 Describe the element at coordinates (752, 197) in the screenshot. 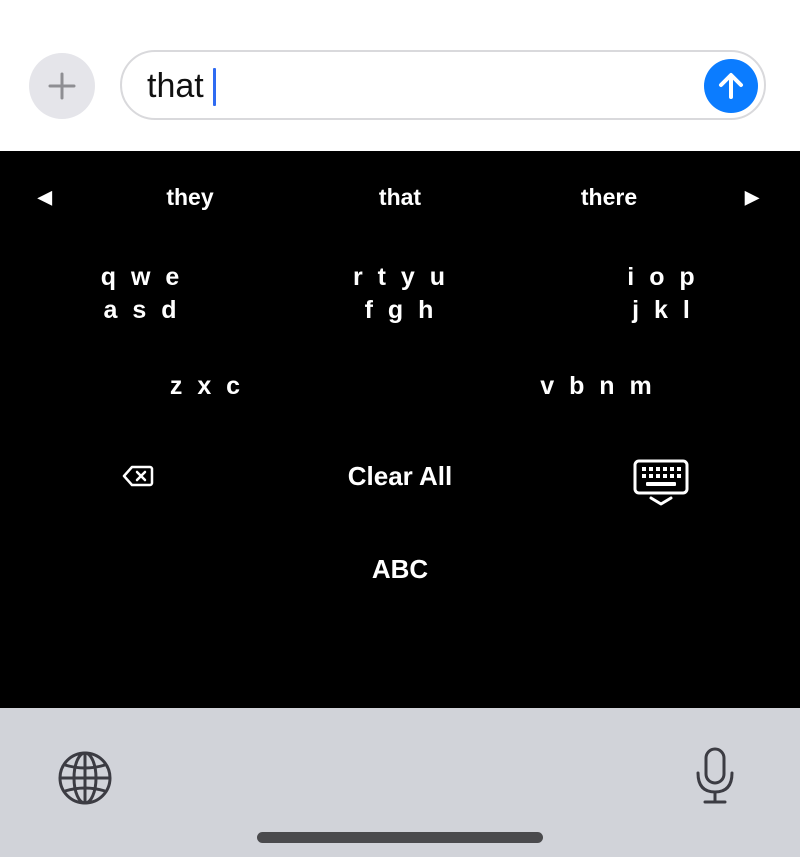

I see `next-suggestions-arrow: ▶` at that location.